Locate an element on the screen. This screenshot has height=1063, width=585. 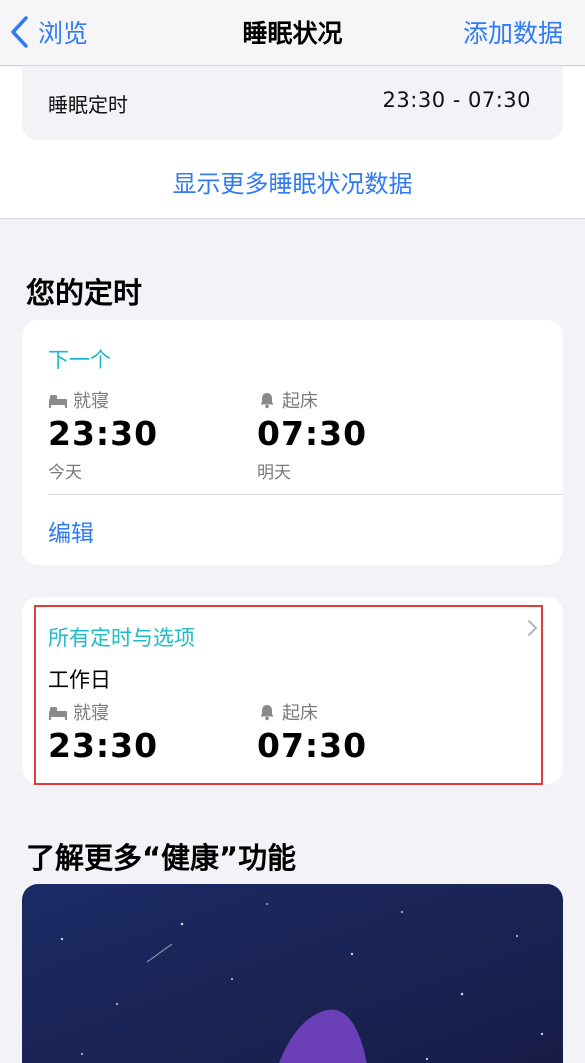
next-heading: 下一个 is located at coordinates (79, 360).